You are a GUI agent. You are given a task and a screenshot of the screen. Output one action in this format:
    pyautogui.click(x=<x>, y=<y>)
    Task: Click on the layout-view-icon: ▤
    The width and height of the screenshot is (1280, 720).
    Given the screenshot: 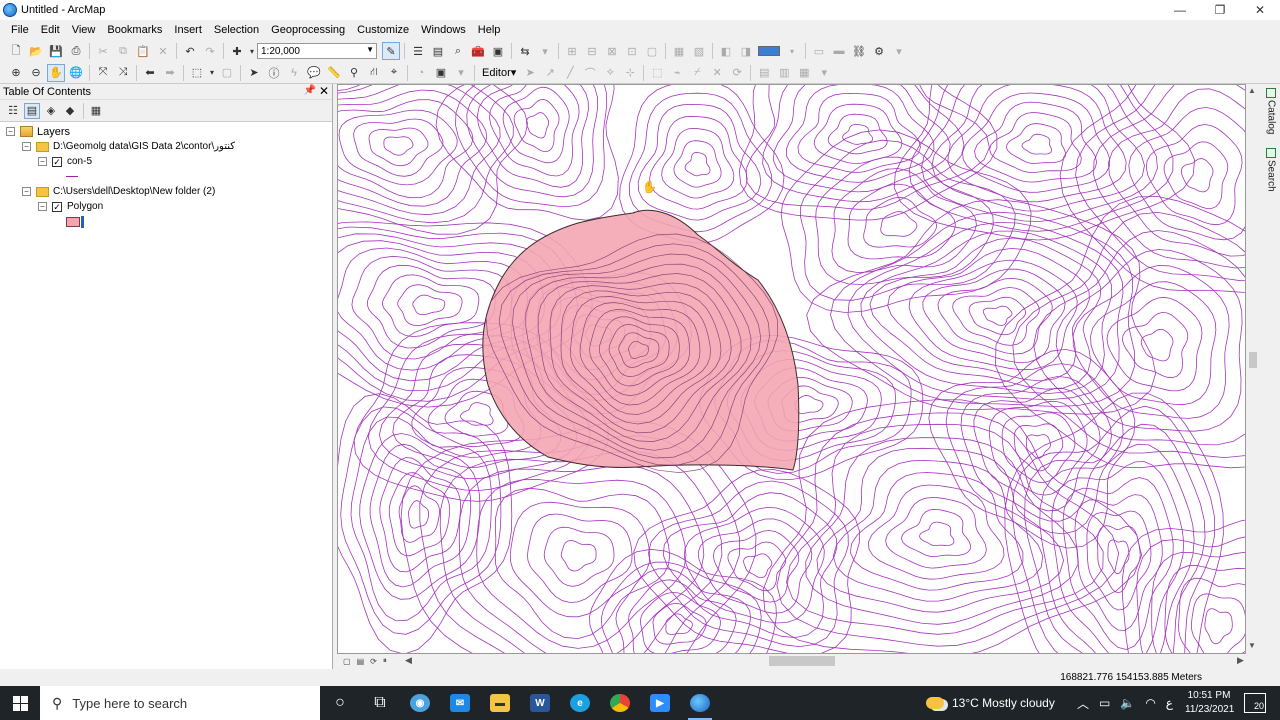 What is the action you would take?
    pyautogui.click(x=361, y=661)
    